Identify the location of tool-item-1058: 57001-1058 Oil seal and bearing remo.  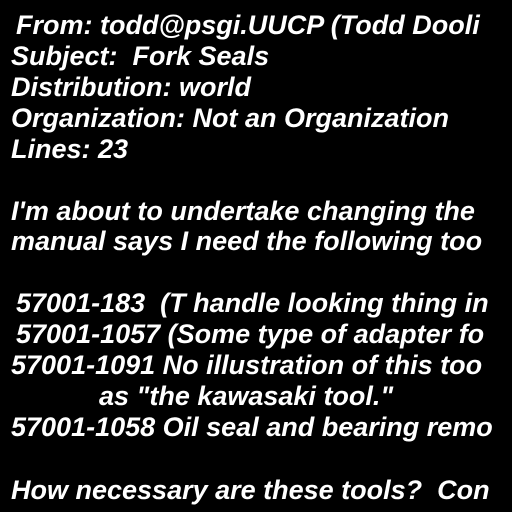
(252, 427).